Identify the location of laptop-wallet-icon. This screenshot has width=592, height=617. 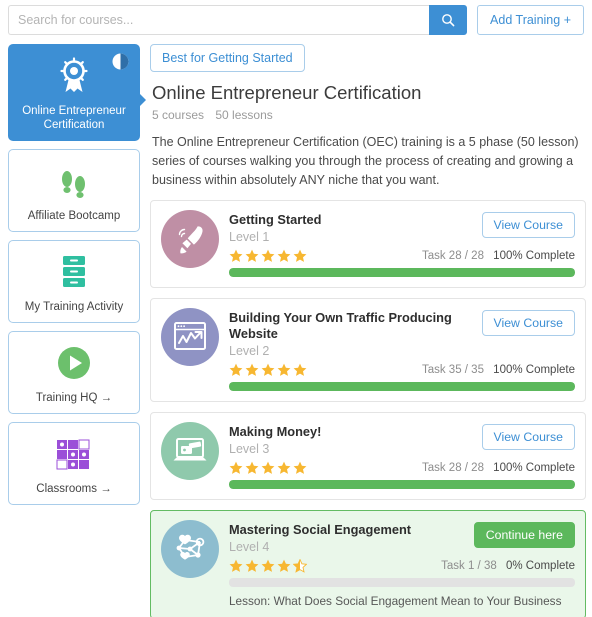
(190, 451).